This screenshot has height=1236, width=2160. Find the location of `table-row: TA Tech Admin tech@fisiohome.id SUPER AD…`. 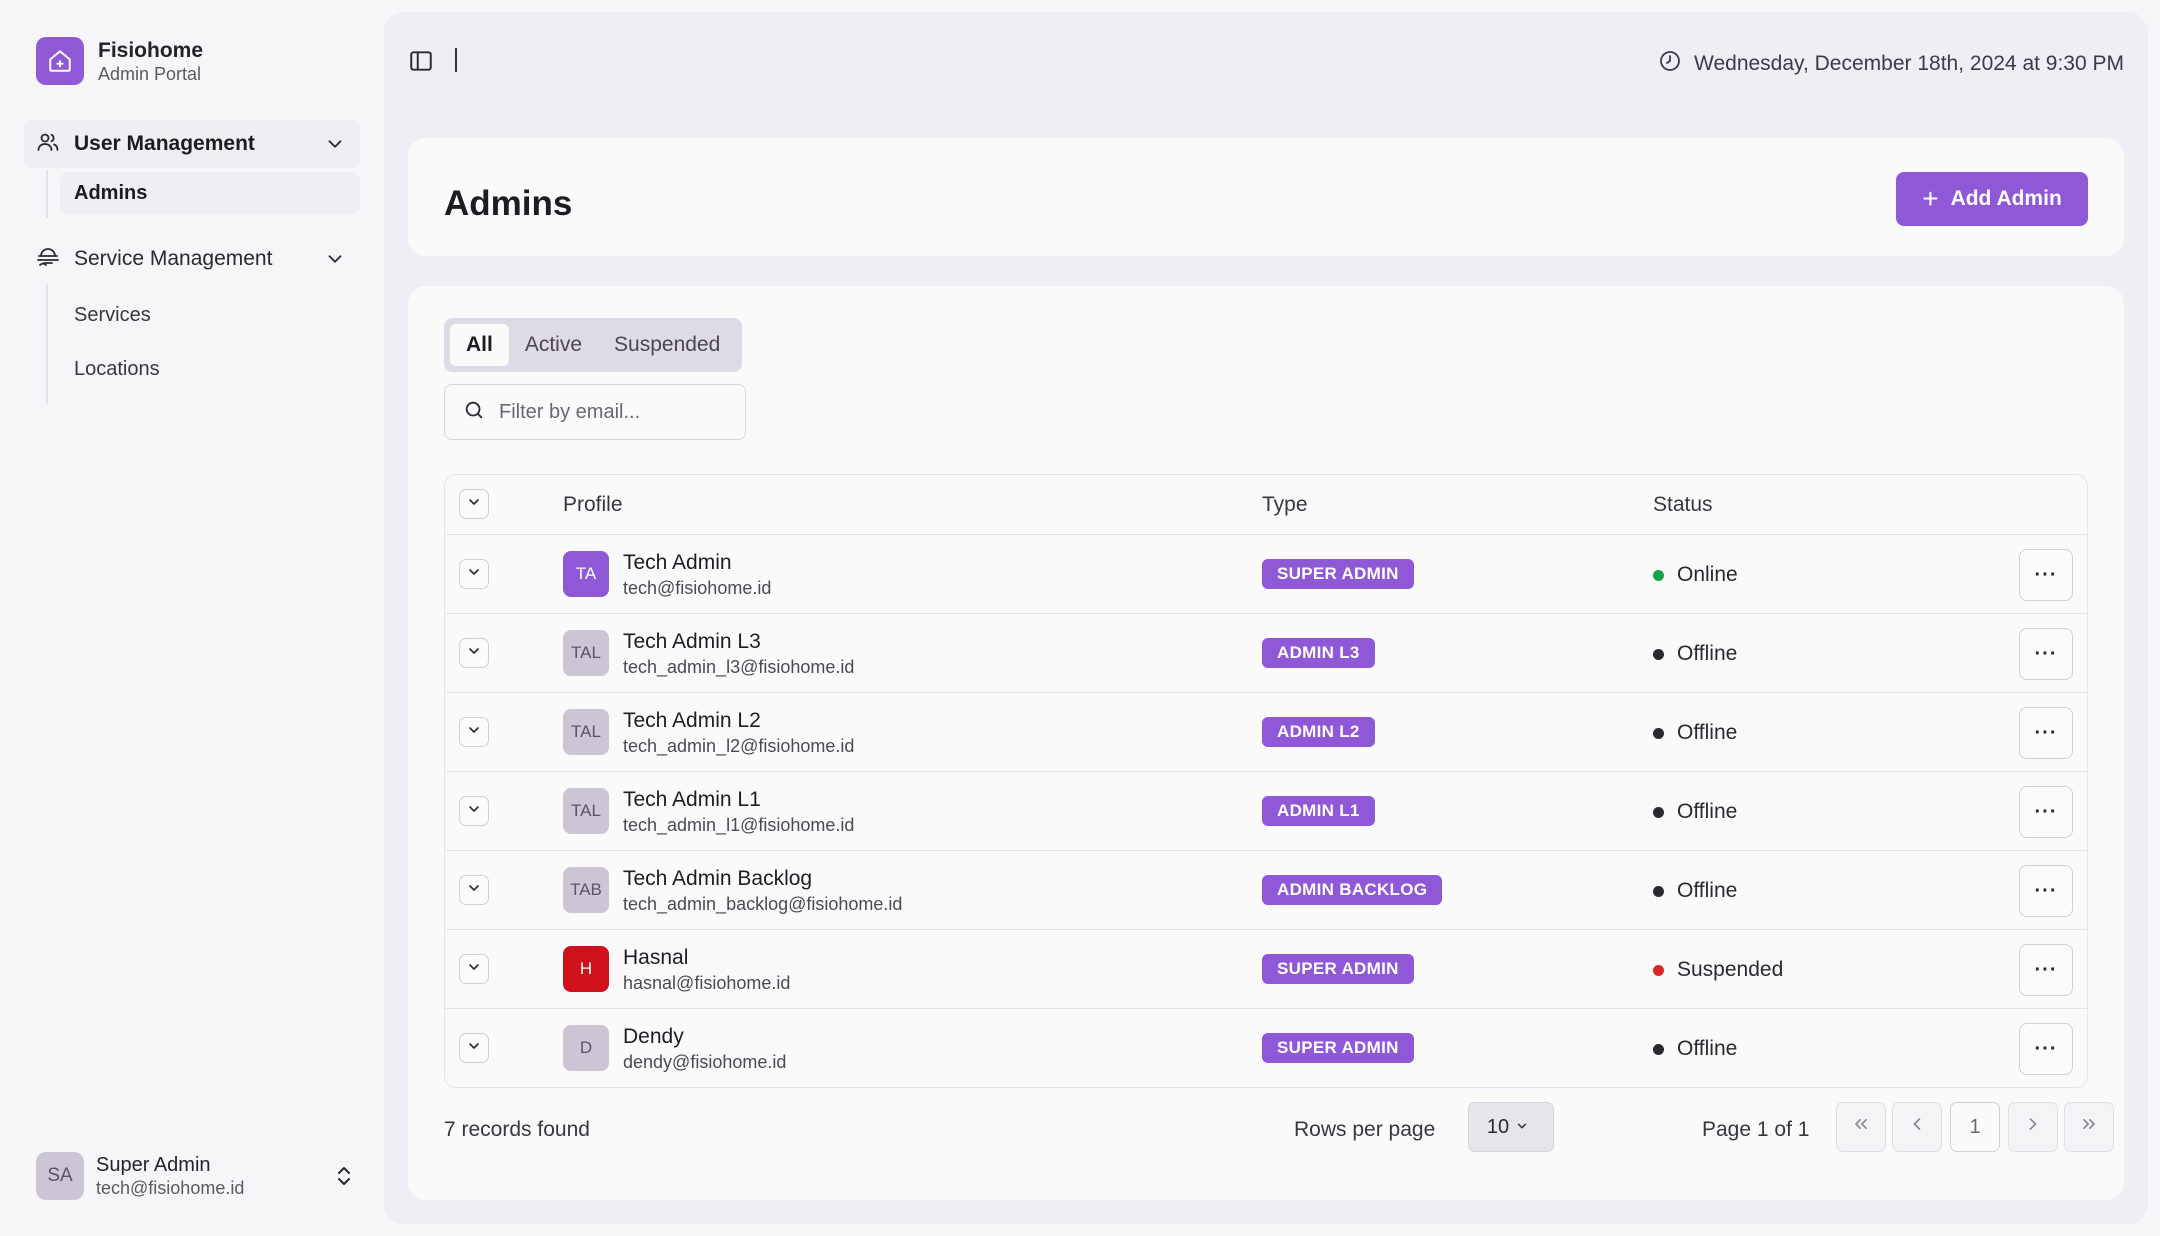

table-row: TA Tech Admin tech@fisiohome.id SUPER AD… is located at coordinates (1266, 574).